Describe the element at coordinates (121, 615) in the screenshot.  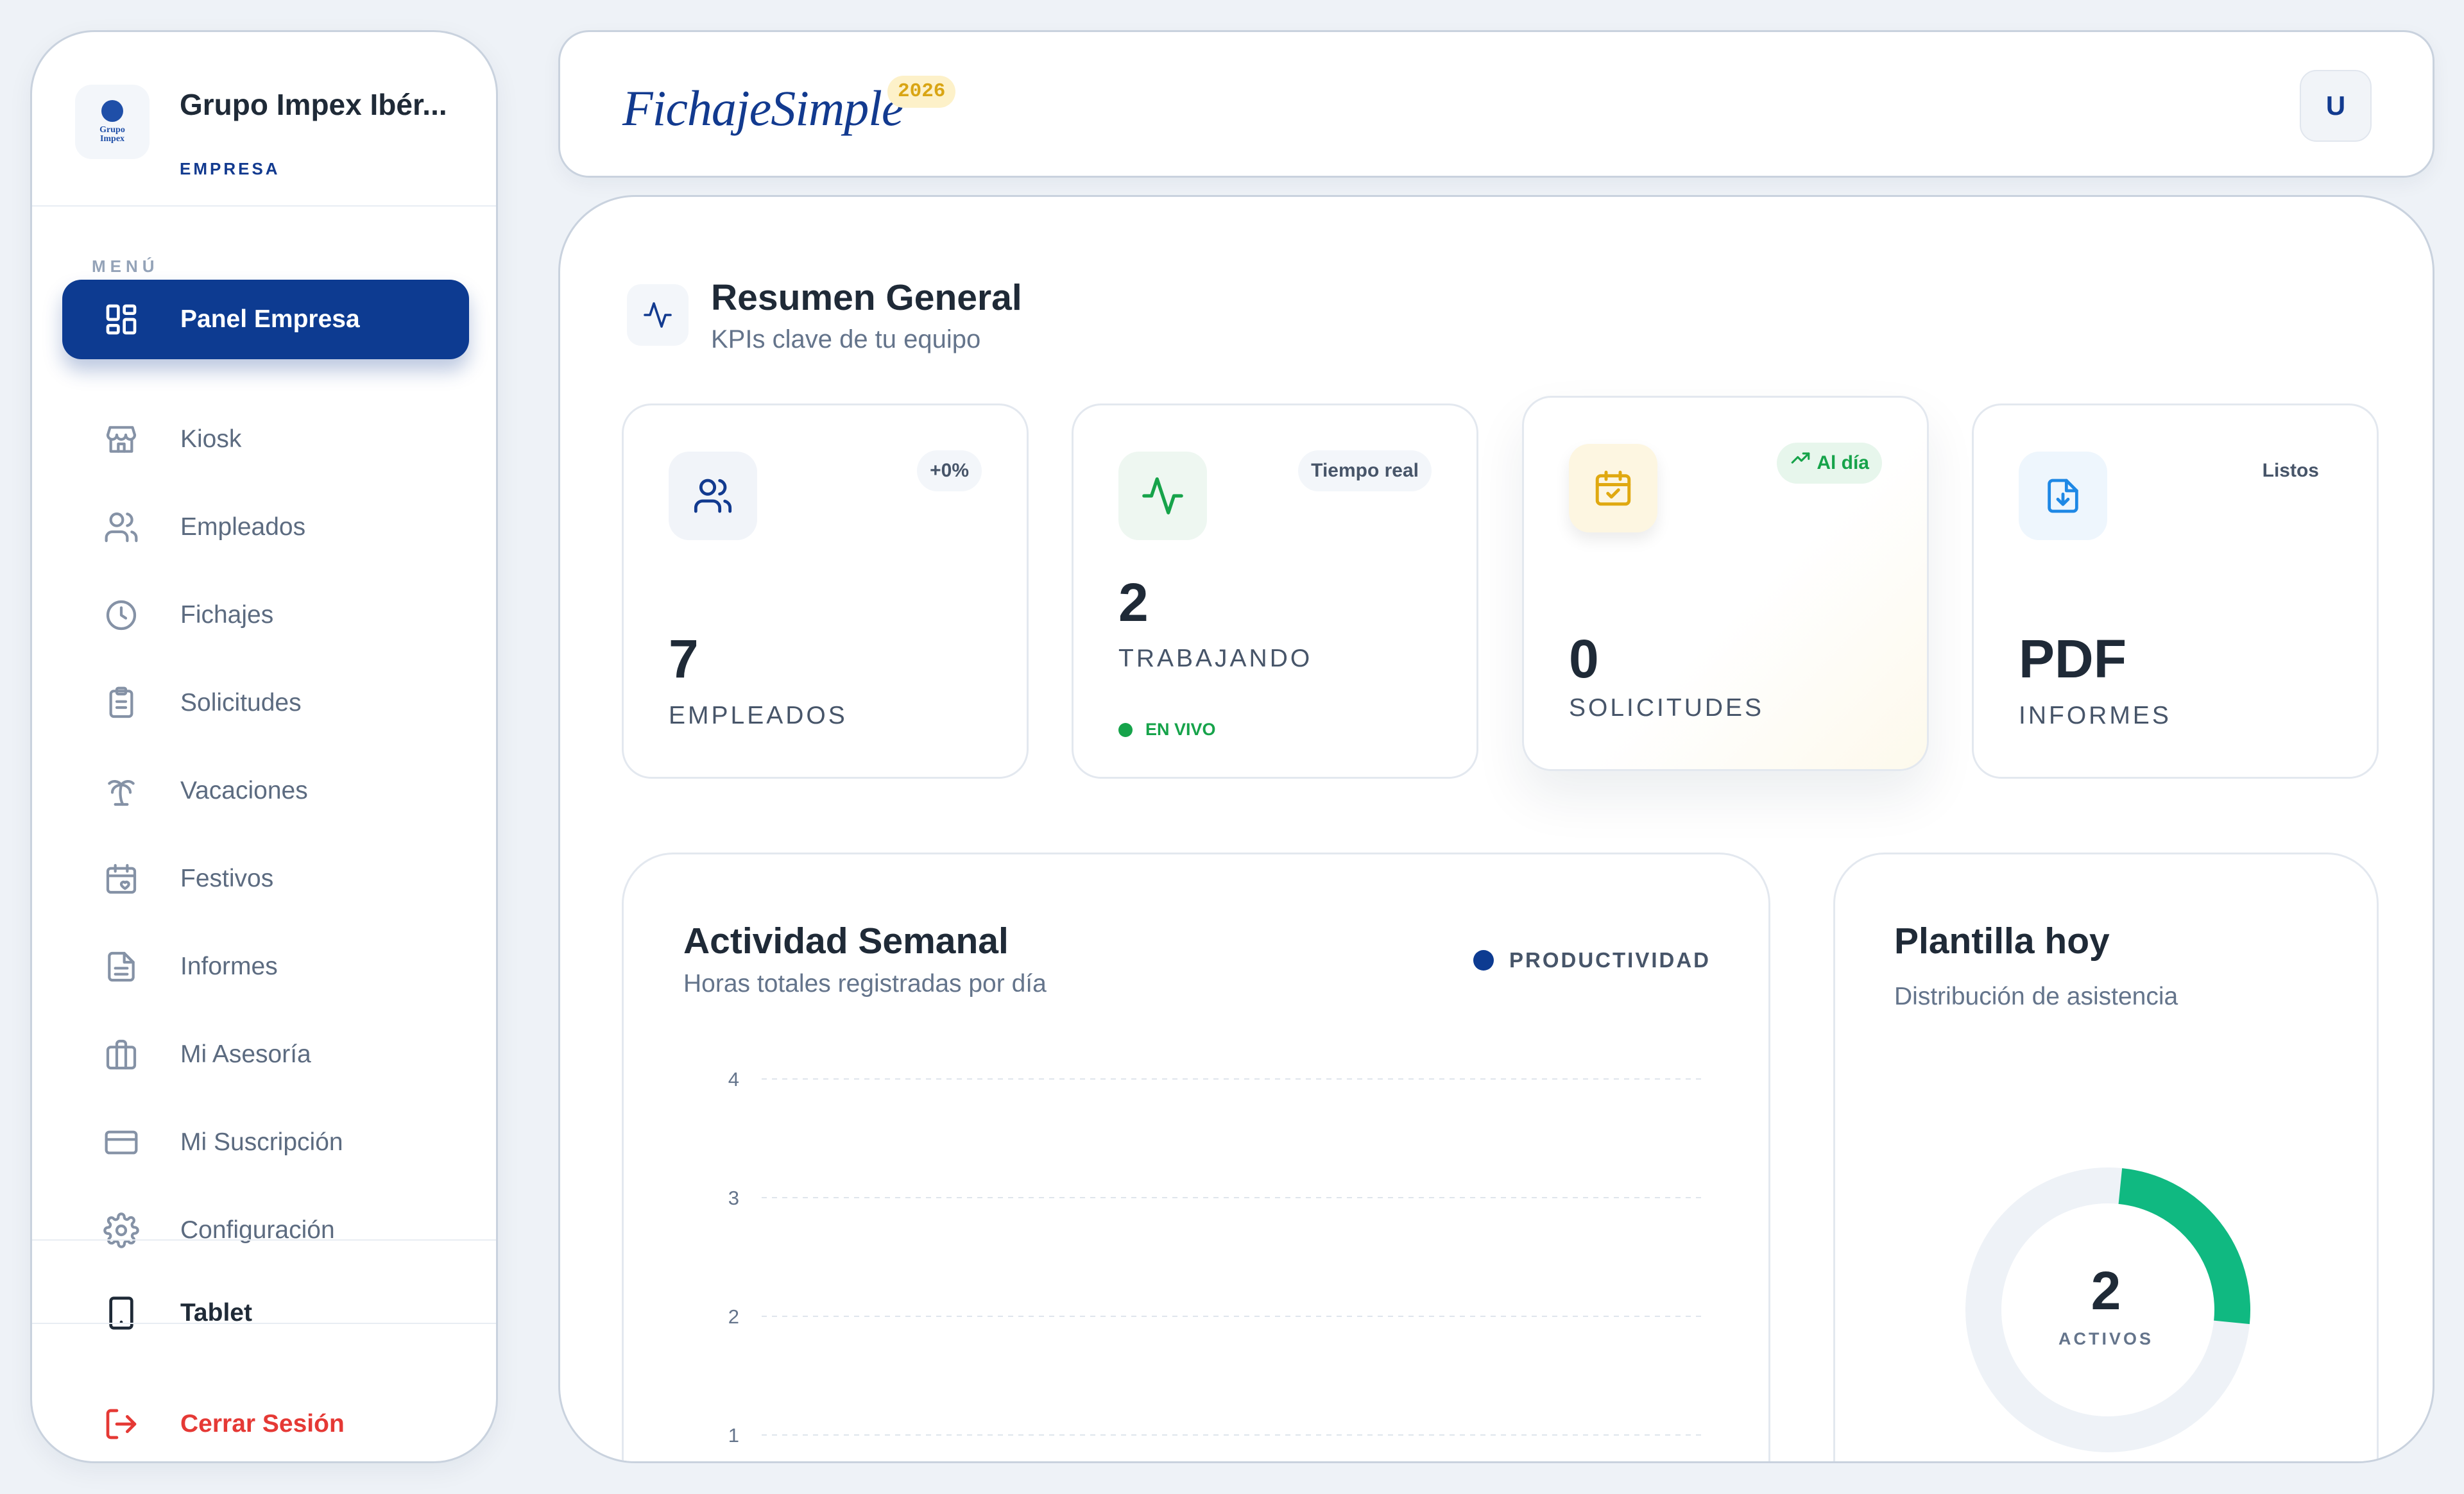
I see `clock-icon` at that location.